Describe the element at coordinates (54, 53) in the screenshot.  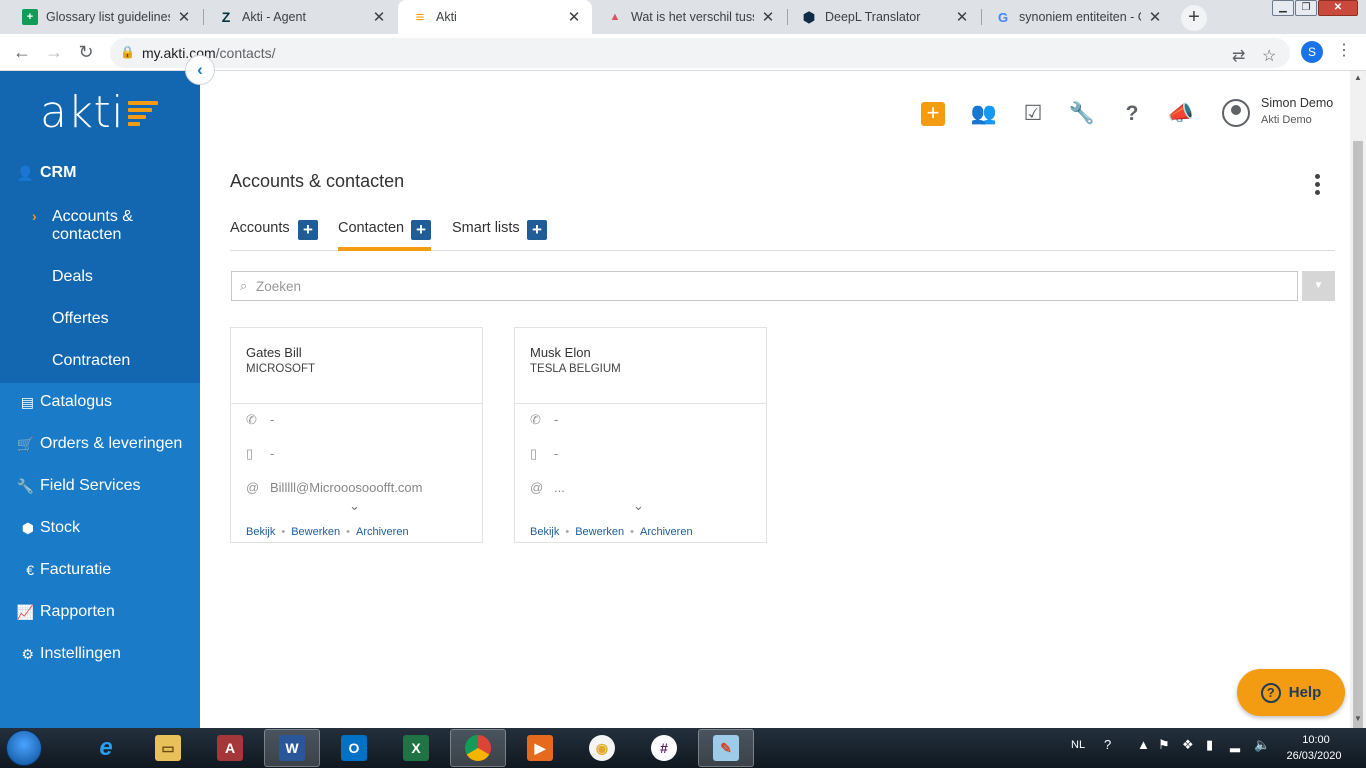
I see `forward-icon: →` at that location.